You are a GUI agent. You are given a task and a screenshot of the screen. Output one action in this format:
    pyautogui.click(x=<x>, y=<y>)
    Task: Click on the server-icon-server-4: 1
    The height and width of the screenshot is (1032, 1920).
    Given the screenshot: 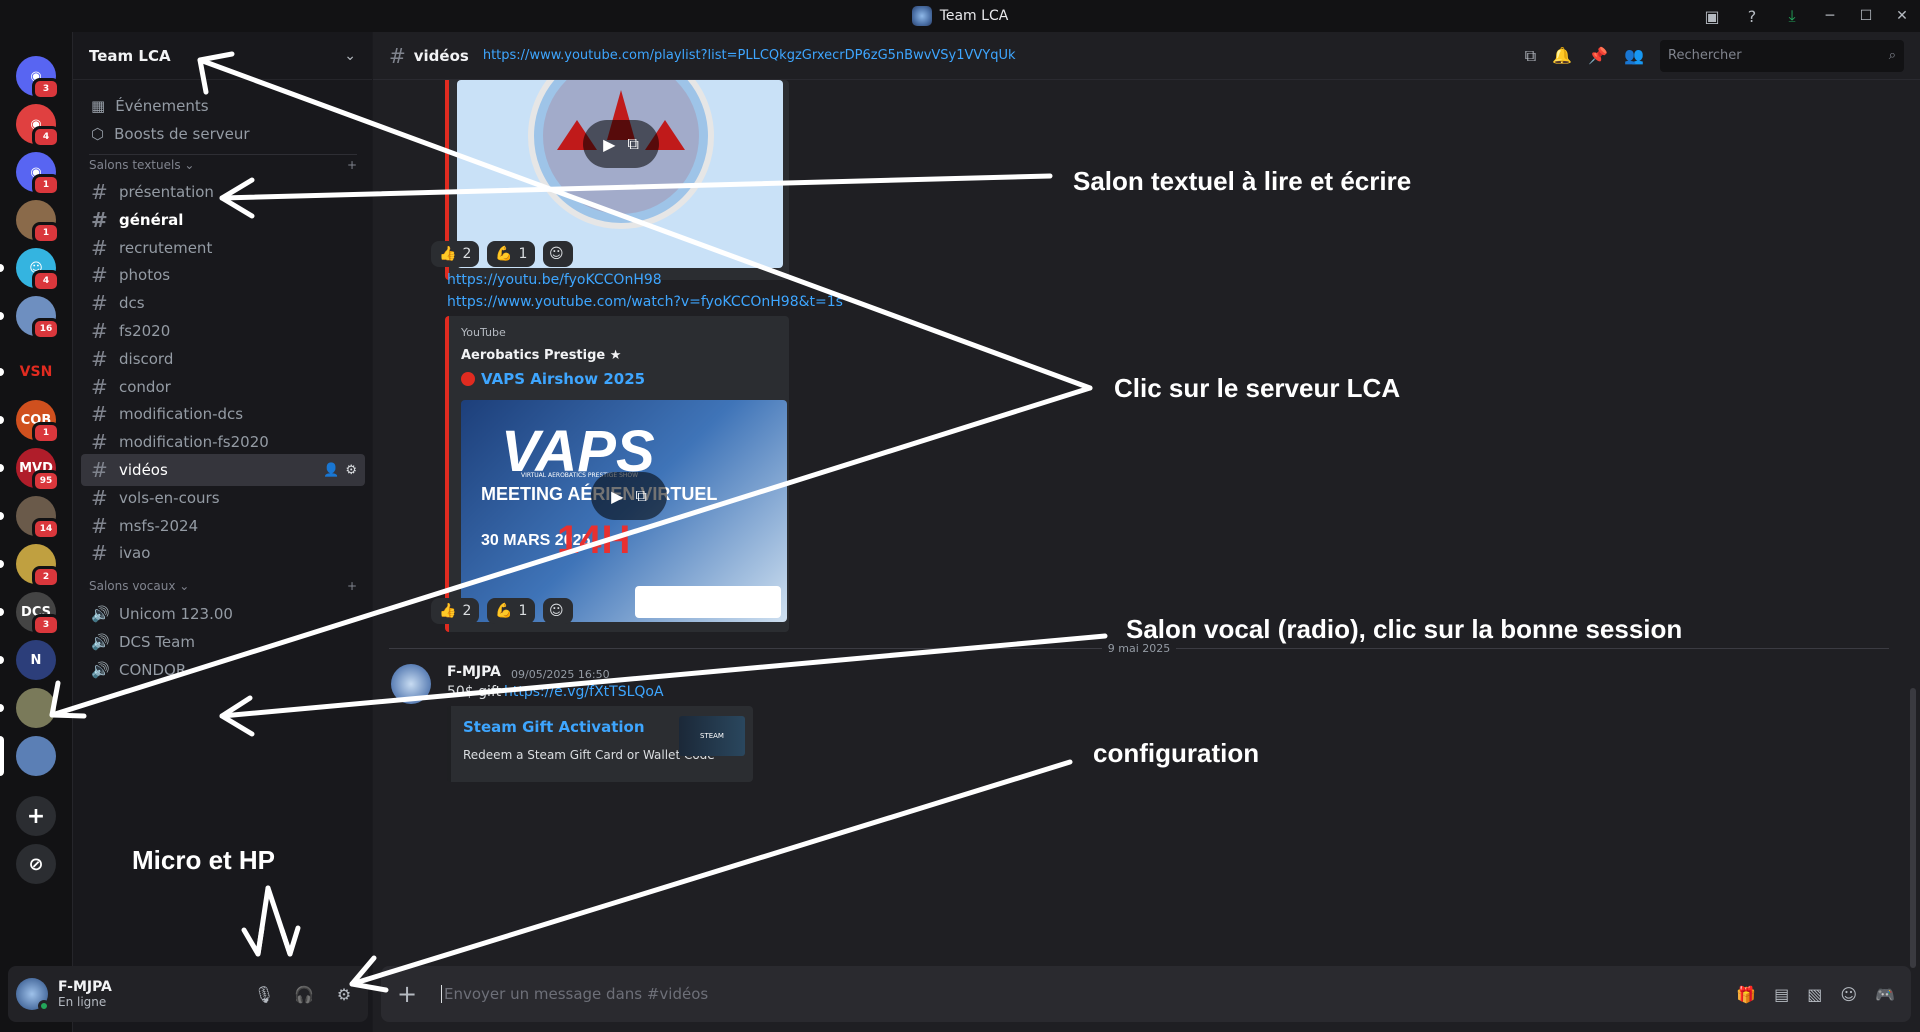 What is the action you would take?
    pyautogui.click(x=38, y=222)
    